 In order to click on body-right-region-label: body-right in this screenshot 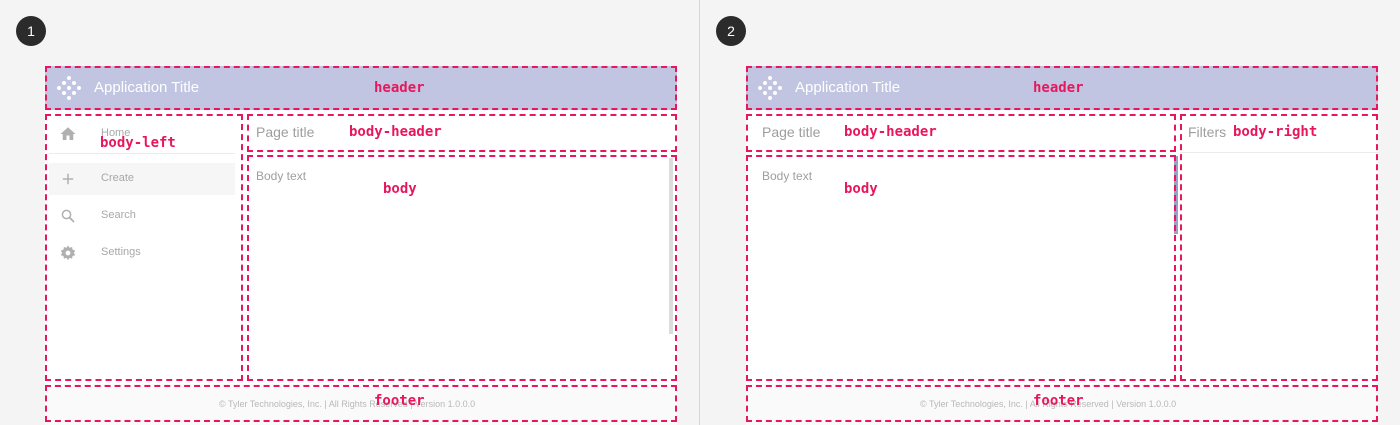, I will do `click(1275, 132)`.